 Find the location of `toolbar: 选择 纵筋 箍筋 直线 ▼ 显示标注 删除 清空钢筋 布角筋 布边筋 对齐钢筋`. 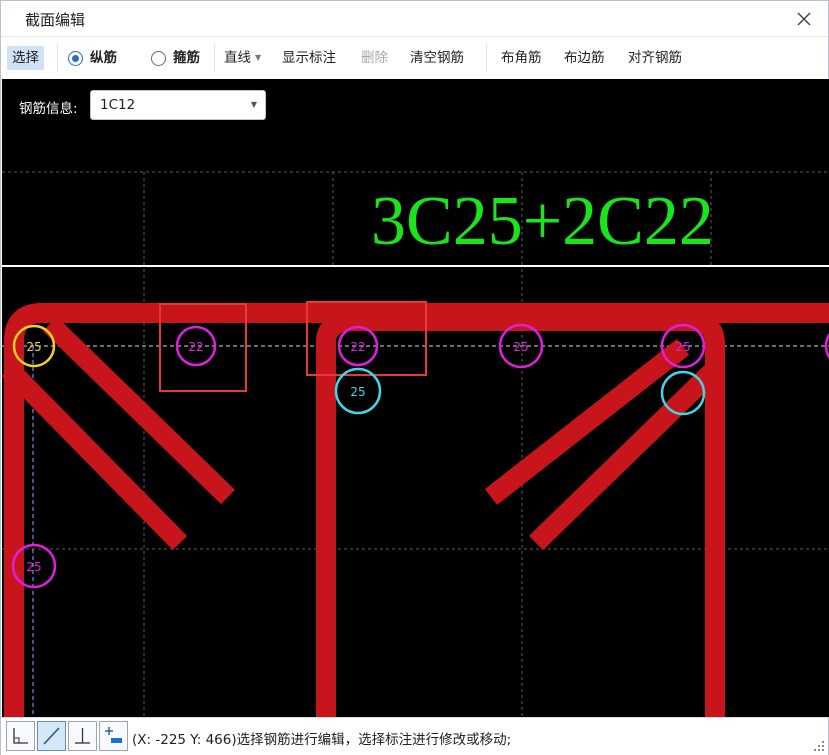

toolbar: 选择 纵筋 箍筋 直线 ▼ 显示标注 删除 清空钢筋 布角筋 布边筋 对齐钢筋 is located at coordinates (414, 58).